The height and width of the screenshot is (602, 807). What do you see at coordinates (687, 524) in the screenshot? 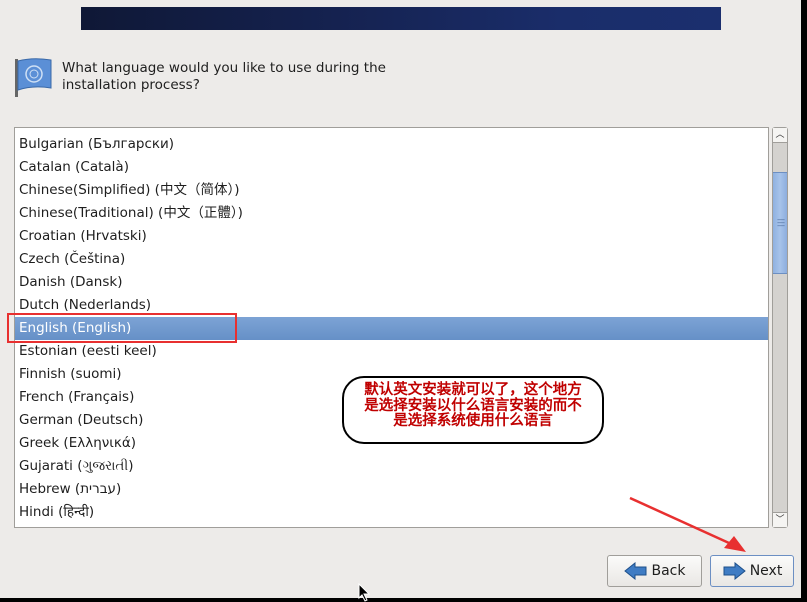
I see `annotation-arrow-icon` at bounding box center [687, 524].